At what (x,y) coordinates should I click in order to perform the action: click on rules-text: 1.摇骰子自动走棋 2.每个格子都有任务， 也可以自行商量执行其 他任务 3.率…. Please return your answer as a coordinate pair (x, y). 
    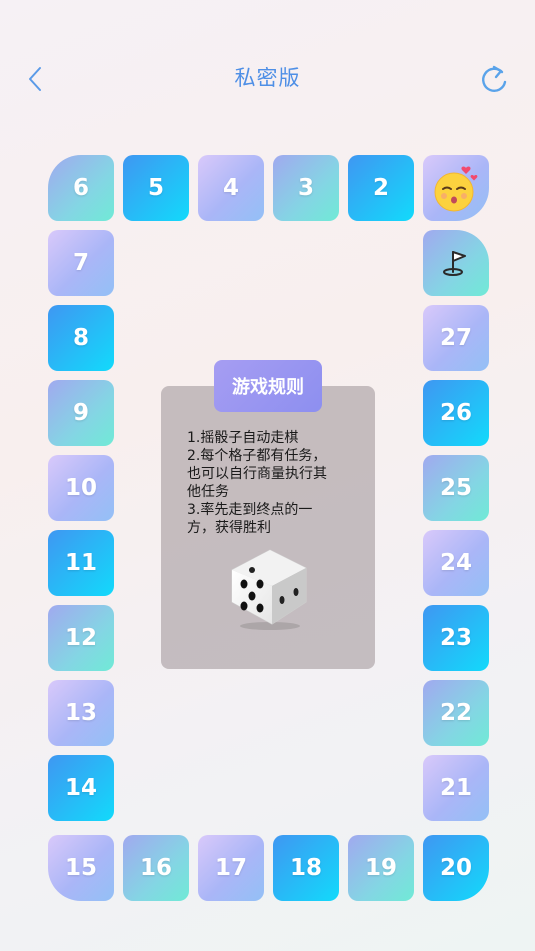
    Looking at the image, I should click on (273, 483).